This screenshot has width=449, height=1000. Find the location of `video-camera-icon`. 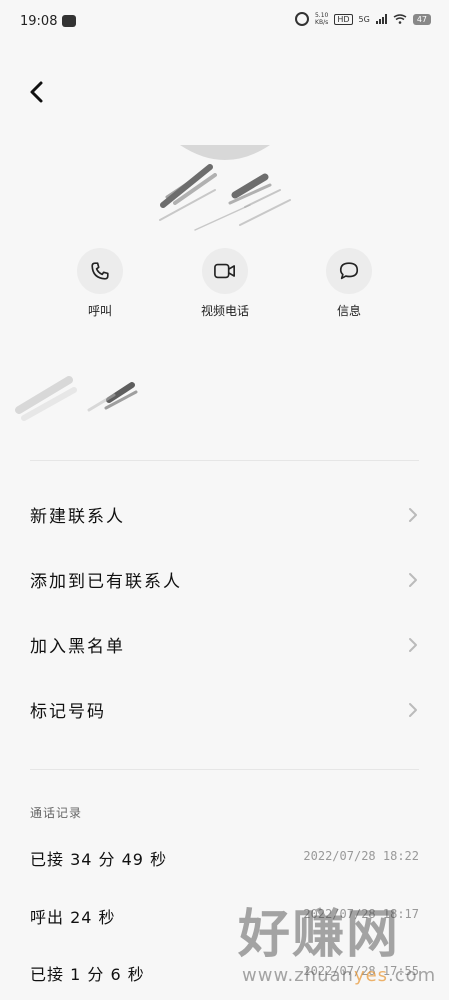

video-camera-icon is located at coordinates (224, 271).